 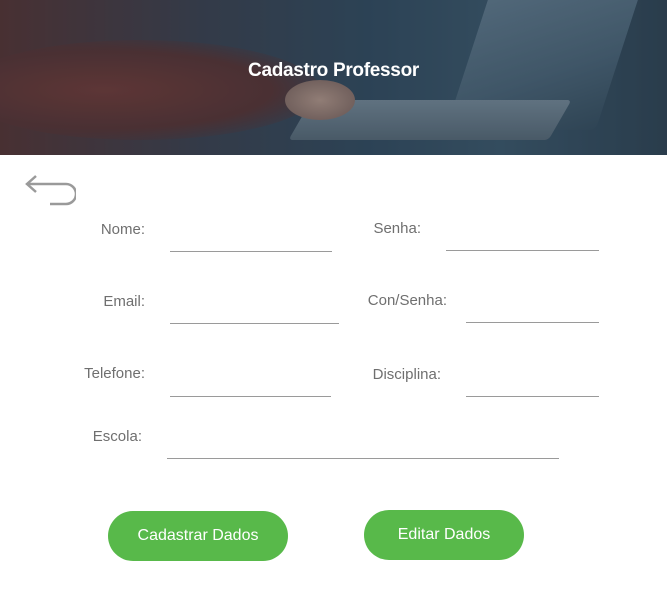 I want to click on disciplina-label: Disciplina:, so click(x=406, y=374).